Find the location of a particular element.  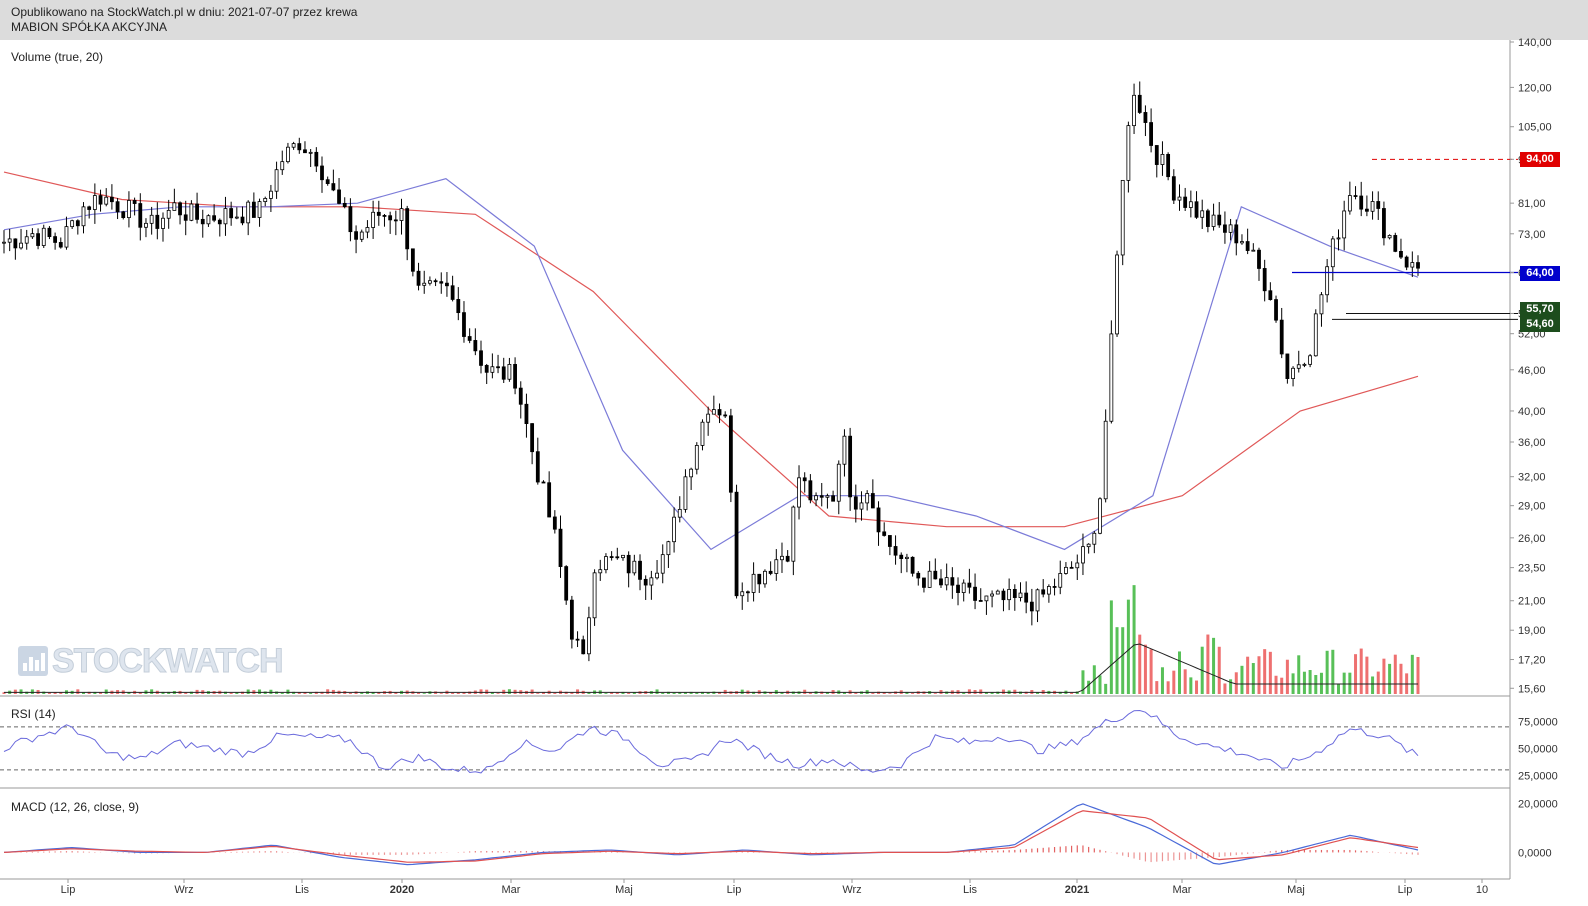

x-tick-label: Lis is located at coordinates (302, 890).